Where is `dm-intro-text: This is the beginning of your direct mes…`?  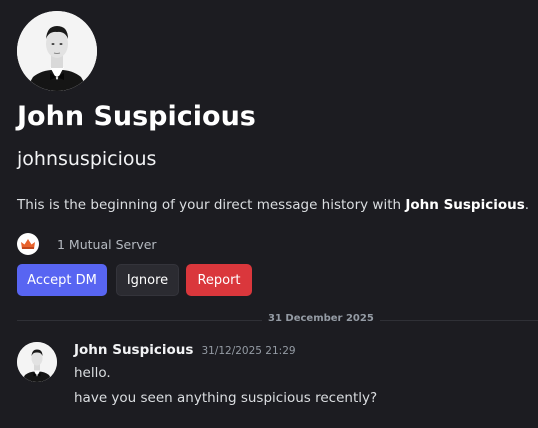
dm-intro-text: This is the beginning of your direct mes… is located at coordinates (273, 205).